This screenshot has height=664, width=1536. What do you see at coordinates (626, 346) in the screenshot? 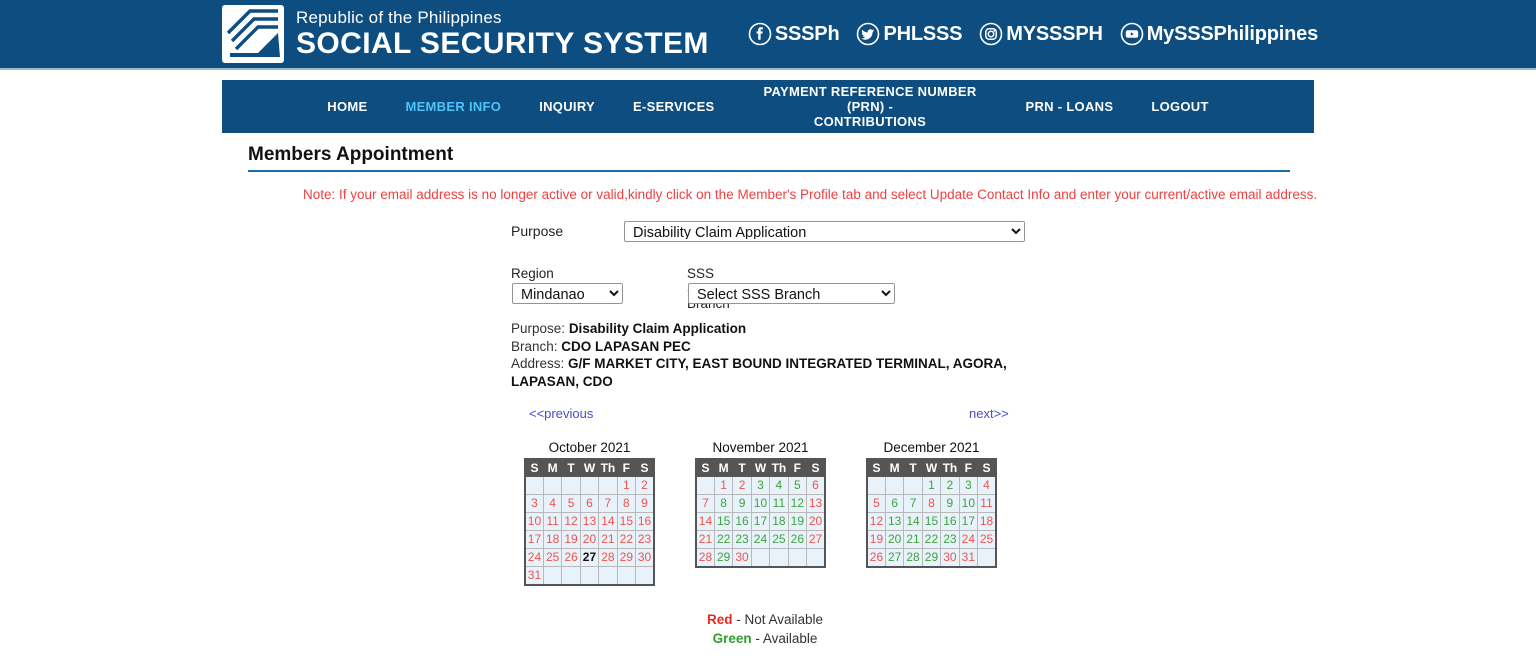
I see `detail-branch-value: CDO LAPASAN PEC` at bounding box center [626, 346].